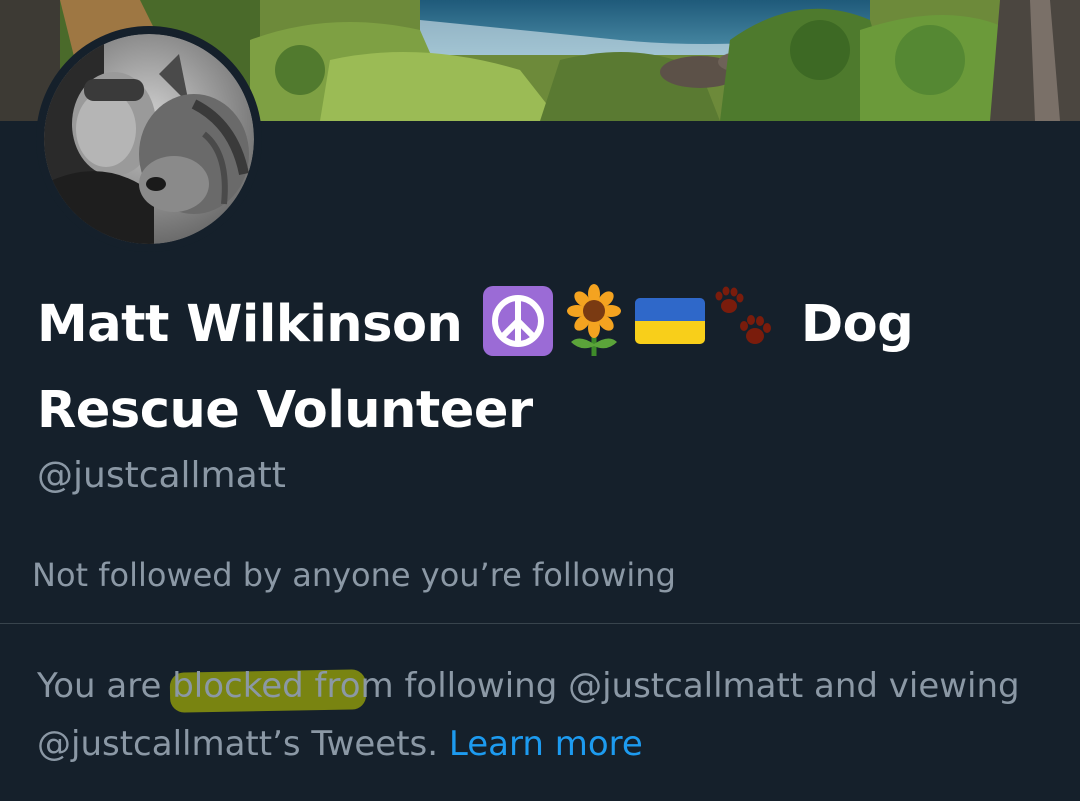 The width and height of the screenshot is (1080, 801). Describe the element at coordinates (161, 475) in the screenshot. I see `profile-handle: @justcallmatt` at that location.